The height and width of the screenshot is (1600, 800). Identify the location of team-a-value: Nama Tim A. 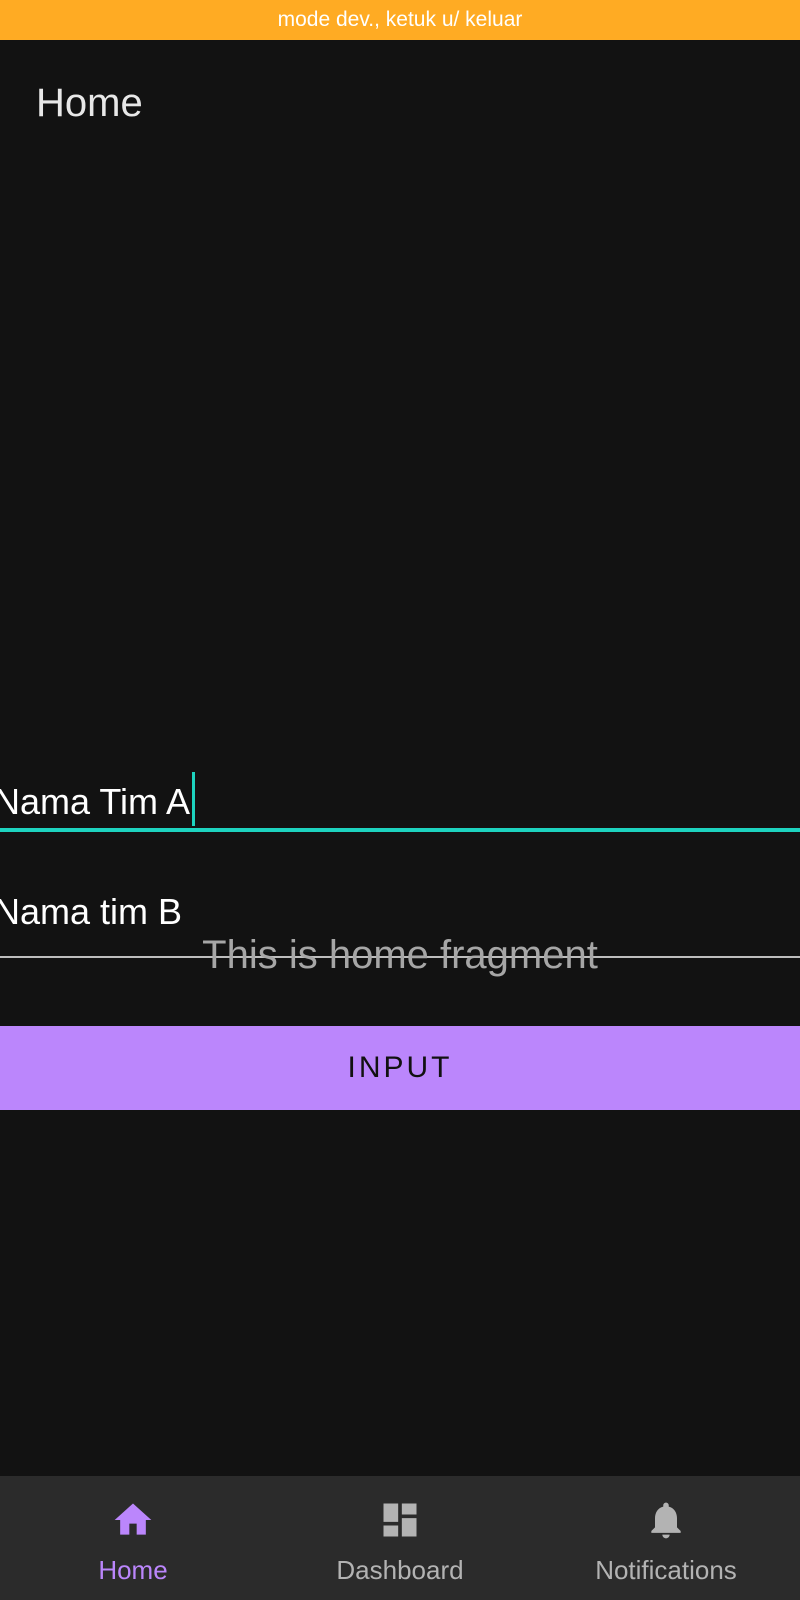
(95, 801).